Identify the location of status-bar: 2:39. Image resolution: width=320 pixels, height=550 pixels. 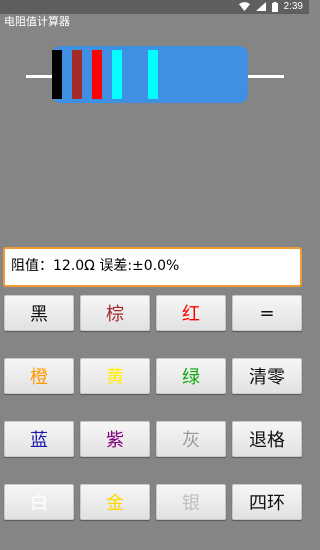
(154, 7).